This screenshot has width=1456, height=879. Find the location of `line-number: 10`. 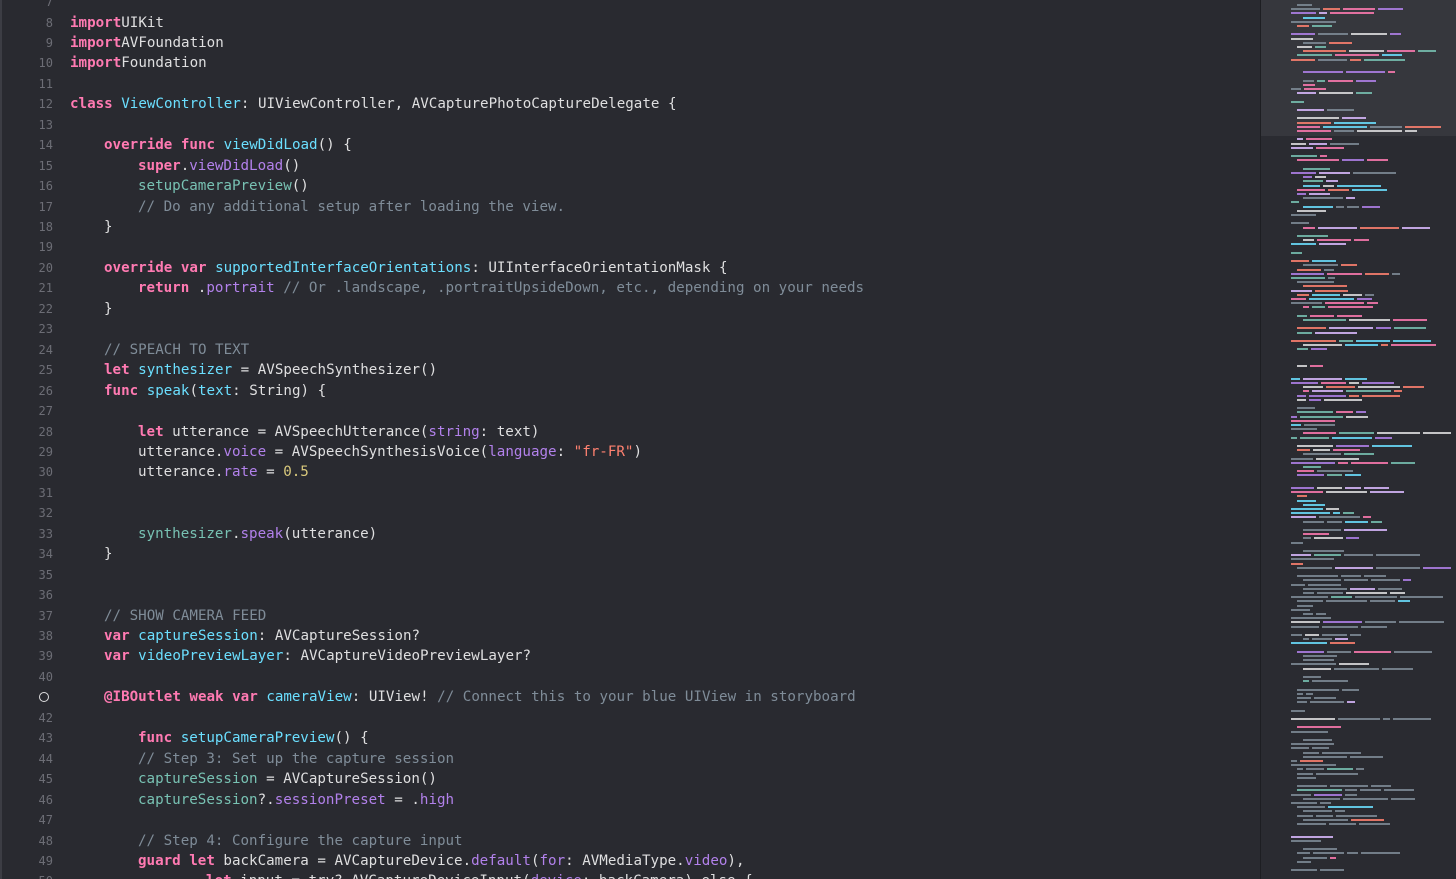

line-number: 10 is located at coordinates (26, 63).